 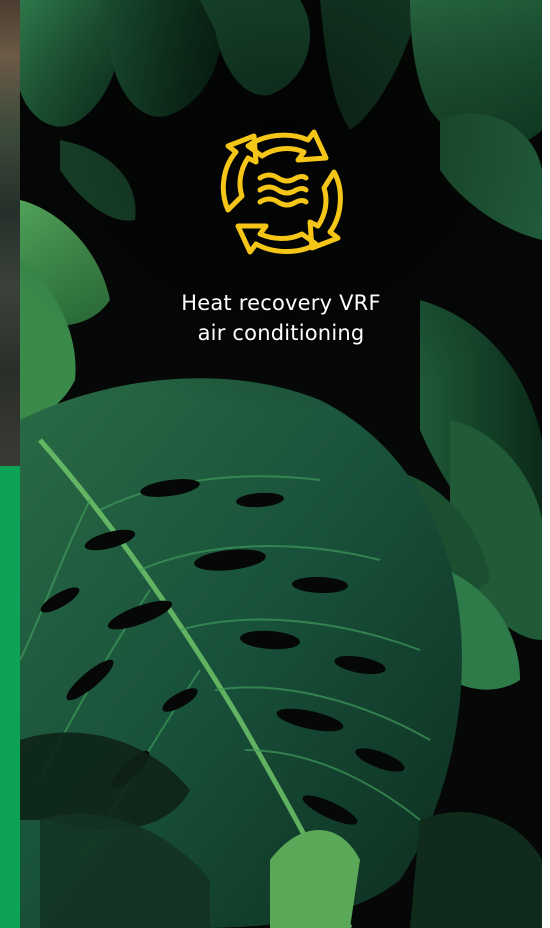 What do you see at coordinates (281, 303) in the screenshot?
I see `feature-title-line1: Heat recovery VRF` at bounding box center [281, 303].